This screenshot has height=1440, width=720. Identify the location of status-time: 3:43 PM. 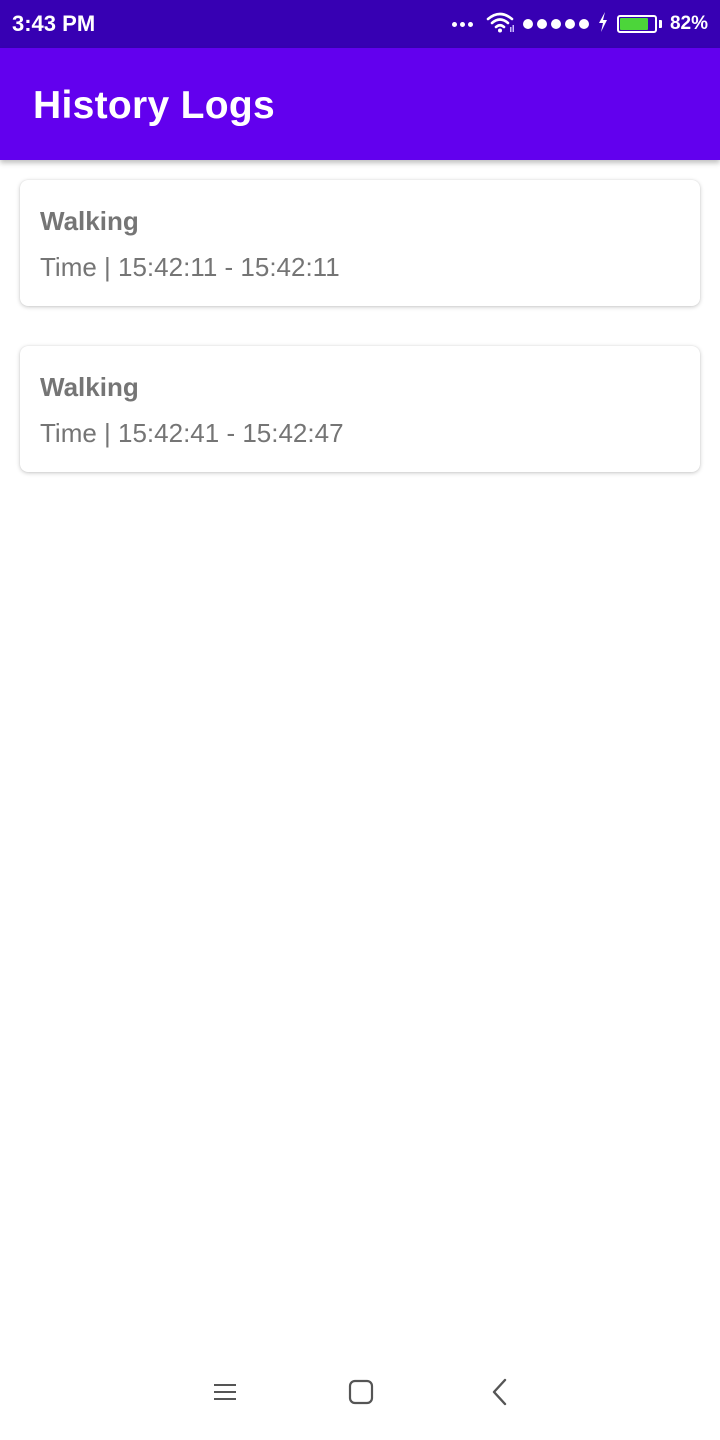
(54, 23).